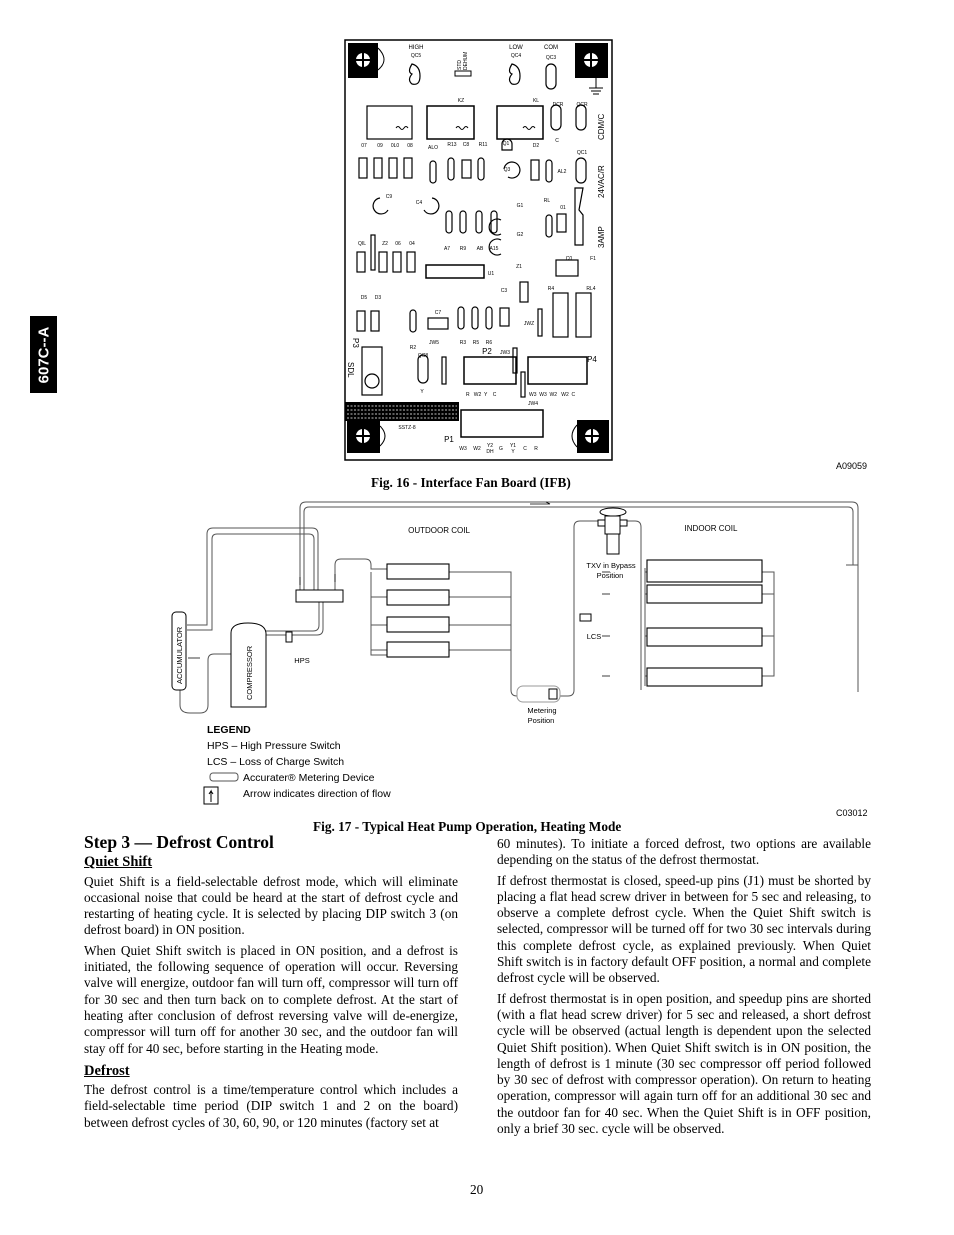 The width and height of the screenshot is (954, 1235). What do you see at coordinates (516, 56) in the screenshot?
I see `label-qc4: QC4` at bounding box center [516, 56].